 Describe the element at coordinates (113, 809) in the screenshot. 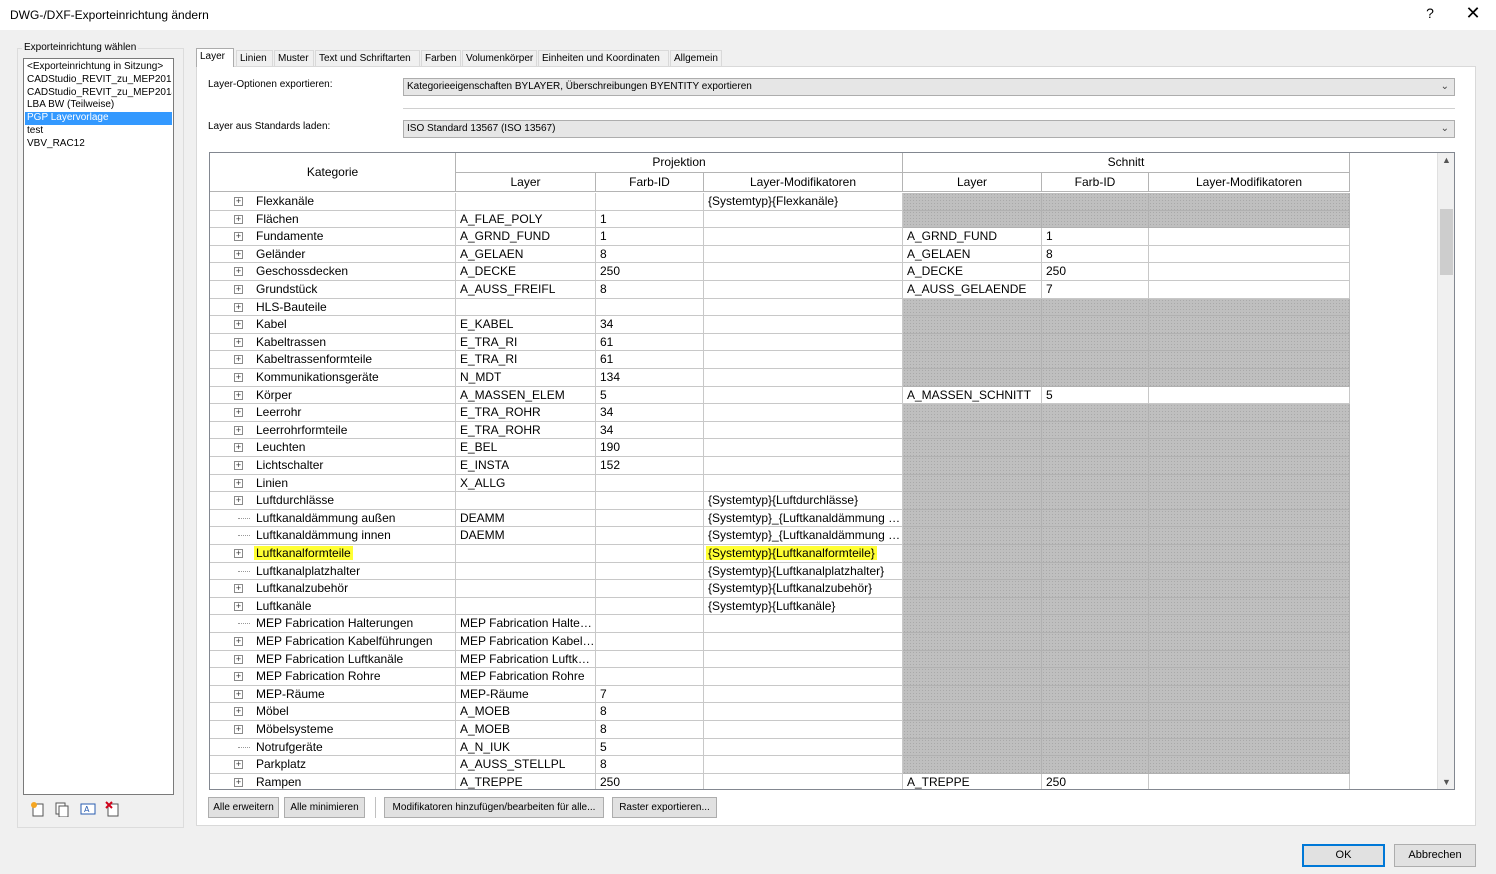

I see `delete-setup-icon` at that location.